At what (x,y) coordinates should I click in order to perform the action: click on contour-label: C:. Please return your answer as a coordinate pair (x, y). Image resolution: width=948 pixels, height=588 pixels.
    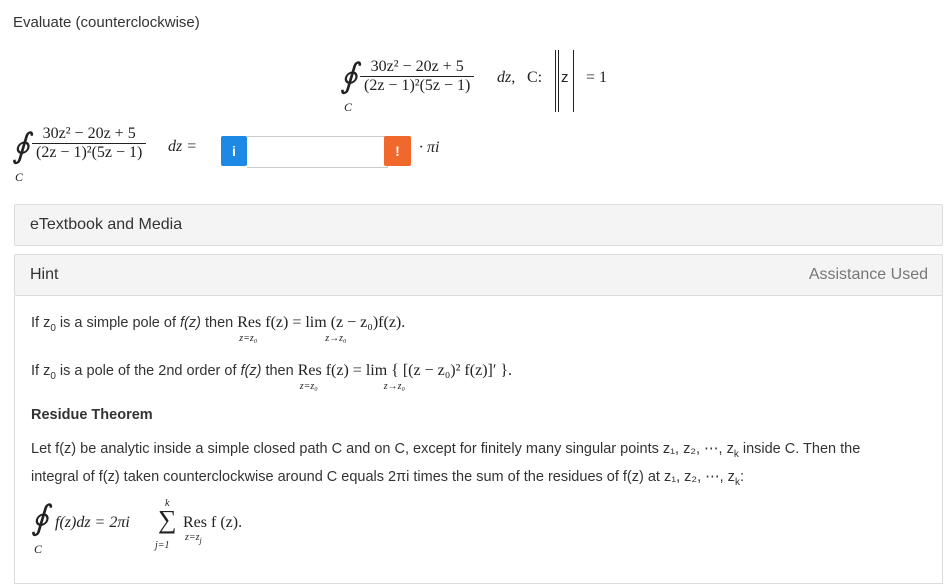
    Looking at the image, I should click on (535, 77).